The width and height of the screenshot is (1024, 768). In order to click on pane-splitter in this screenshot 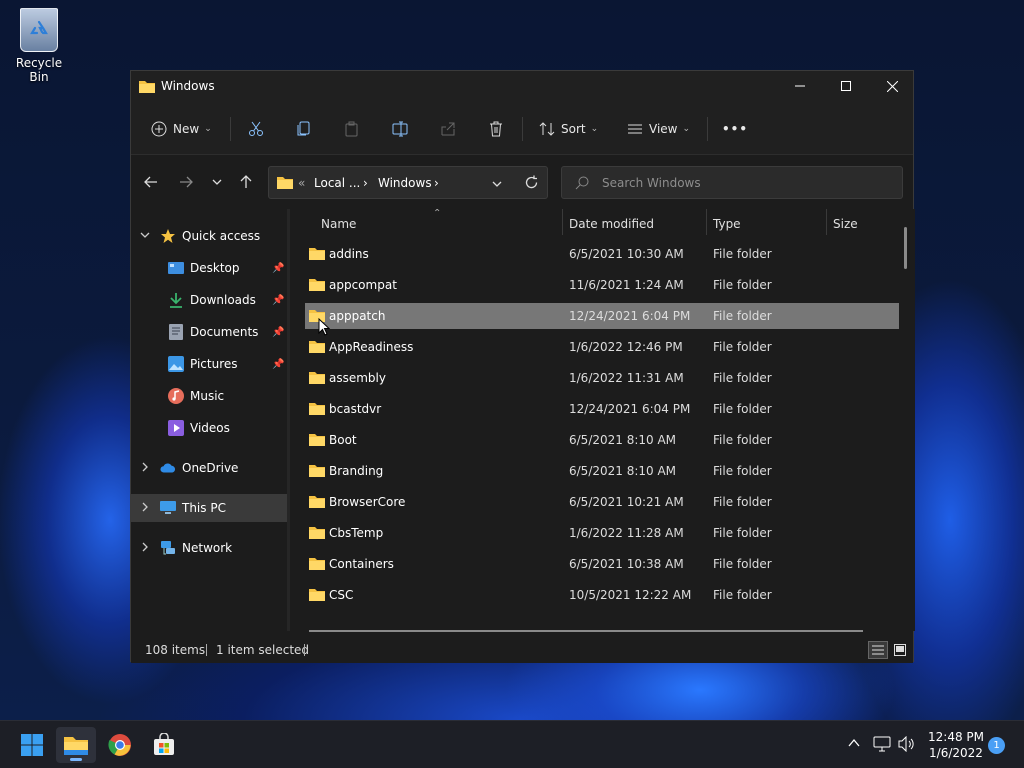, I will do `click(288, 420)`.